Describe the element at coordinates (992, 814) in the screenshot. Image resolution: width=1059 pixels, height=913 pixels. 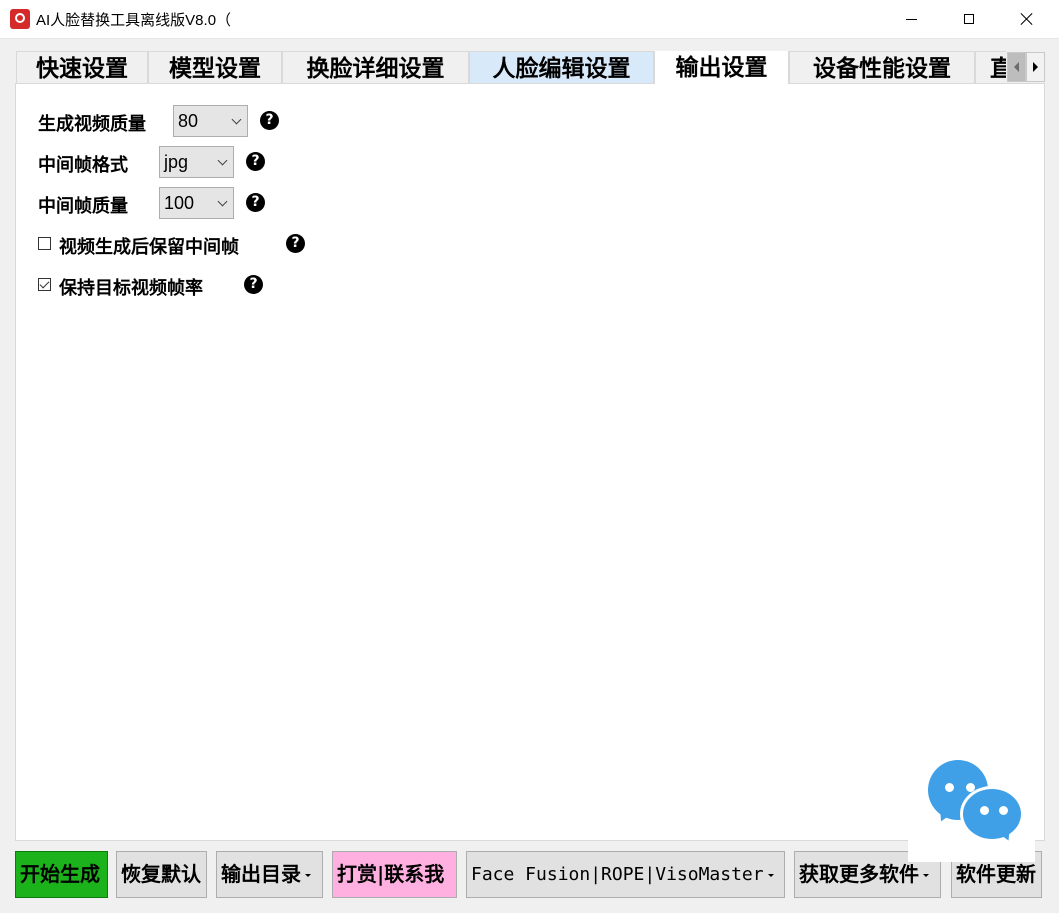
I see `wechat-bubble-small` at that location.